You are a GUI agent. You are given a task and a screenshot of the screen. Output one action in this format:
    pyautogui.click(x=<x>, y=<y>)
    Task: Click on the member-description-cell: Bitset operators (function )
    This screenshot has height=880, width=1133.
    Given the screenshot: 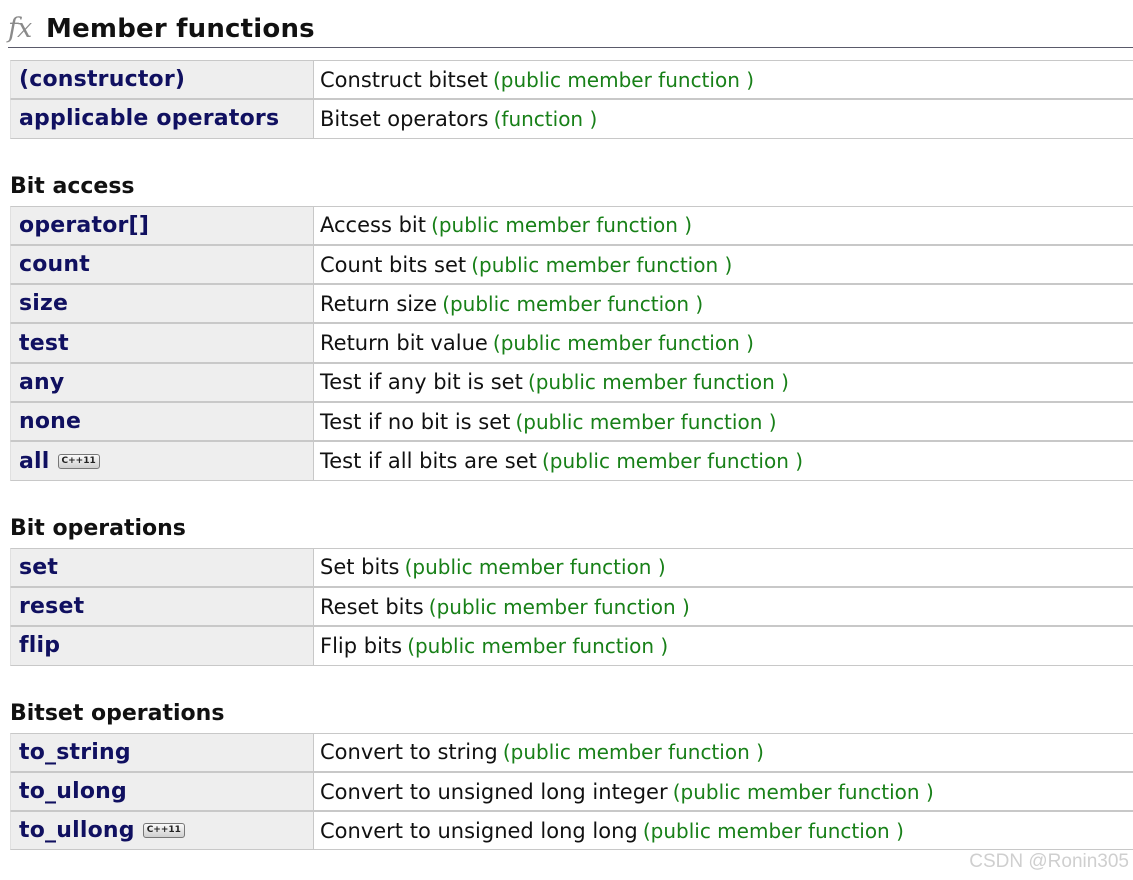 What is the action you would take?
    pyautogui.click(x=723, y=119)
    